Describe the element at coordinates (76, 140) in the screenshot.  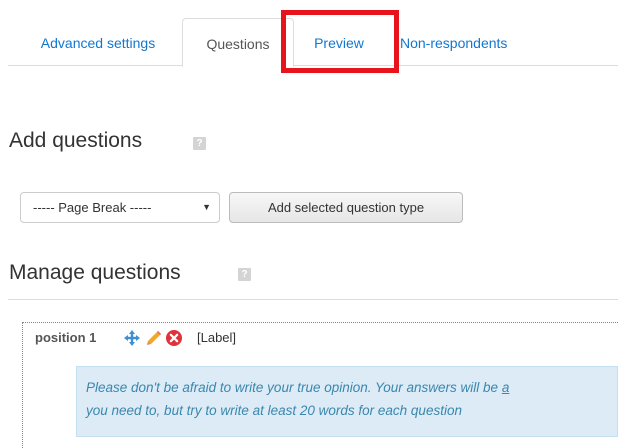
I see `add-questions-heading: Add questions` at that location.